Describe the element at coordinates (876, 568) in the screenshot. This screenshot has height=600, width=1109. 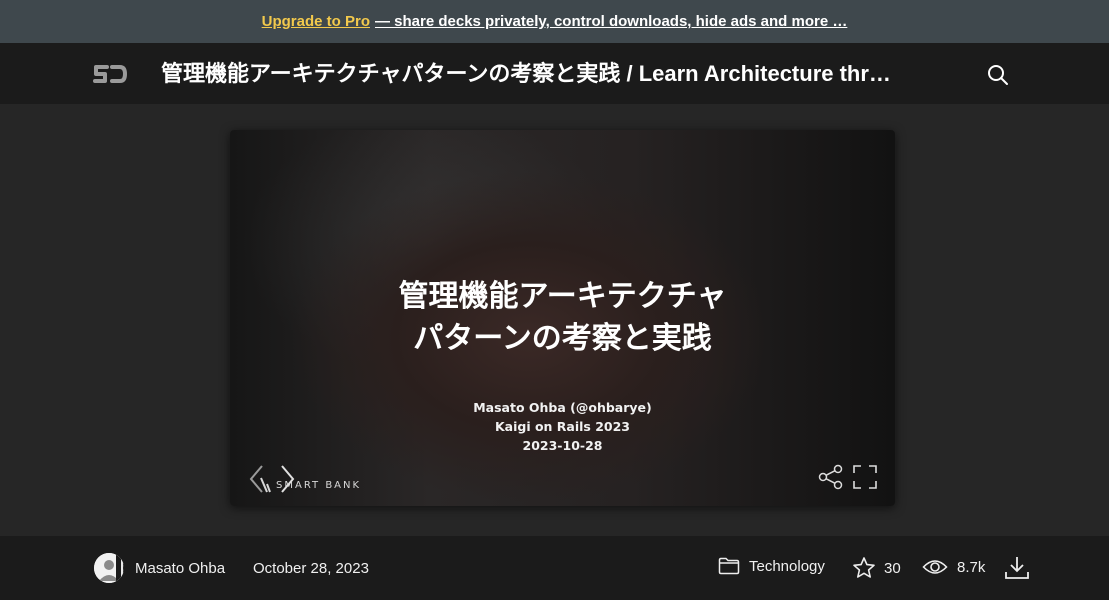
I see `star-button: 30` at that location.